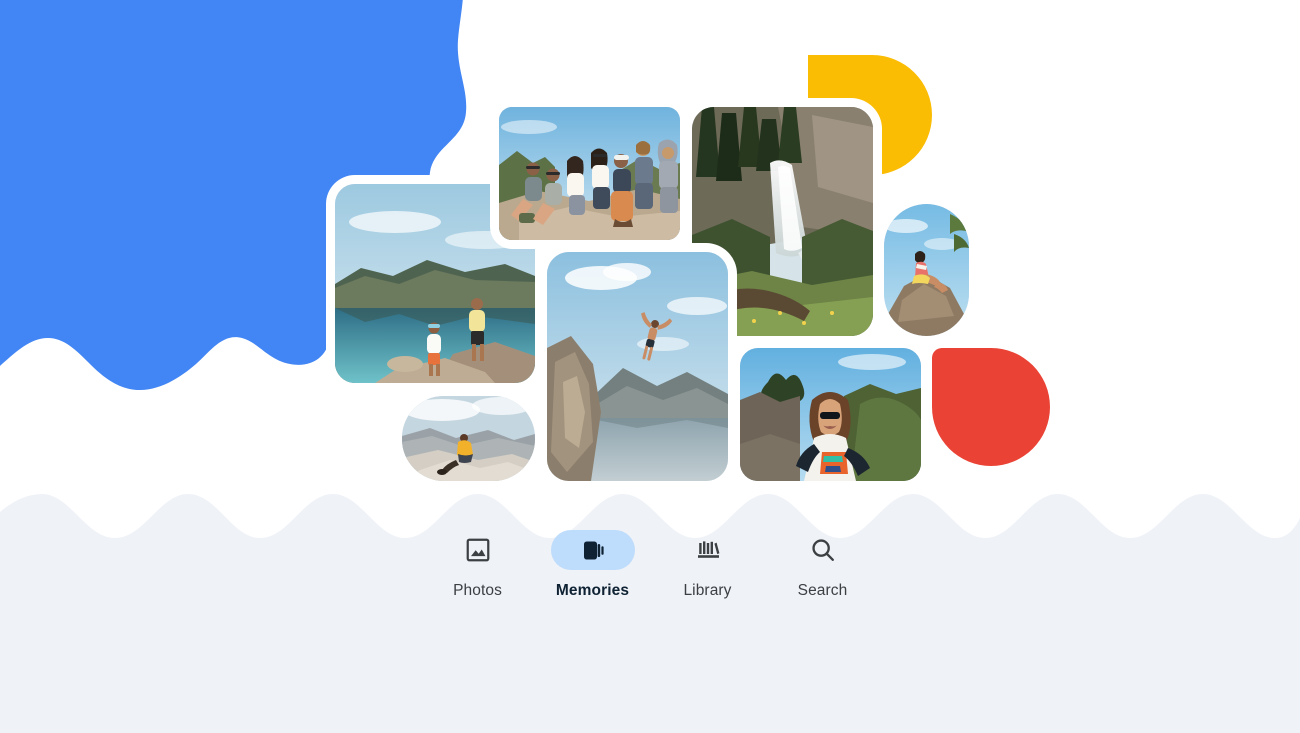 The image size is (1300, 733). Describe the element at coordinates (822, 590) in the screenshot. I see `nav-label-search: Search` at that location.